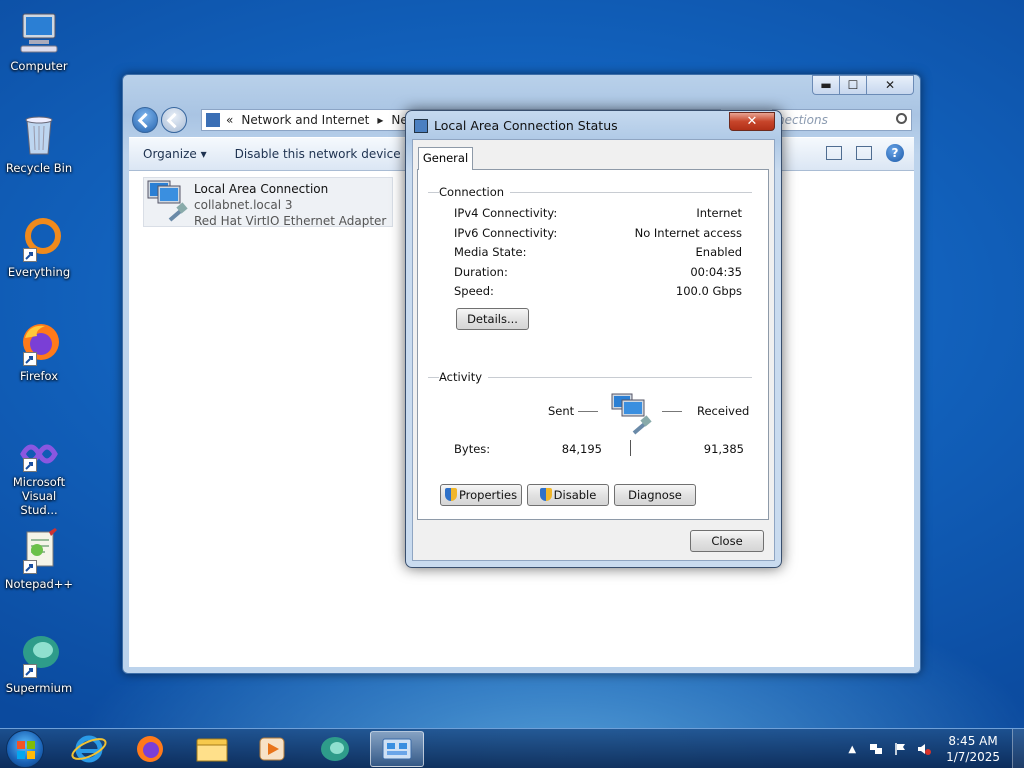 The width and height of the screenshot is (1024, 768). I want to click on taskbar-internet-explorer, so click(89, 749).